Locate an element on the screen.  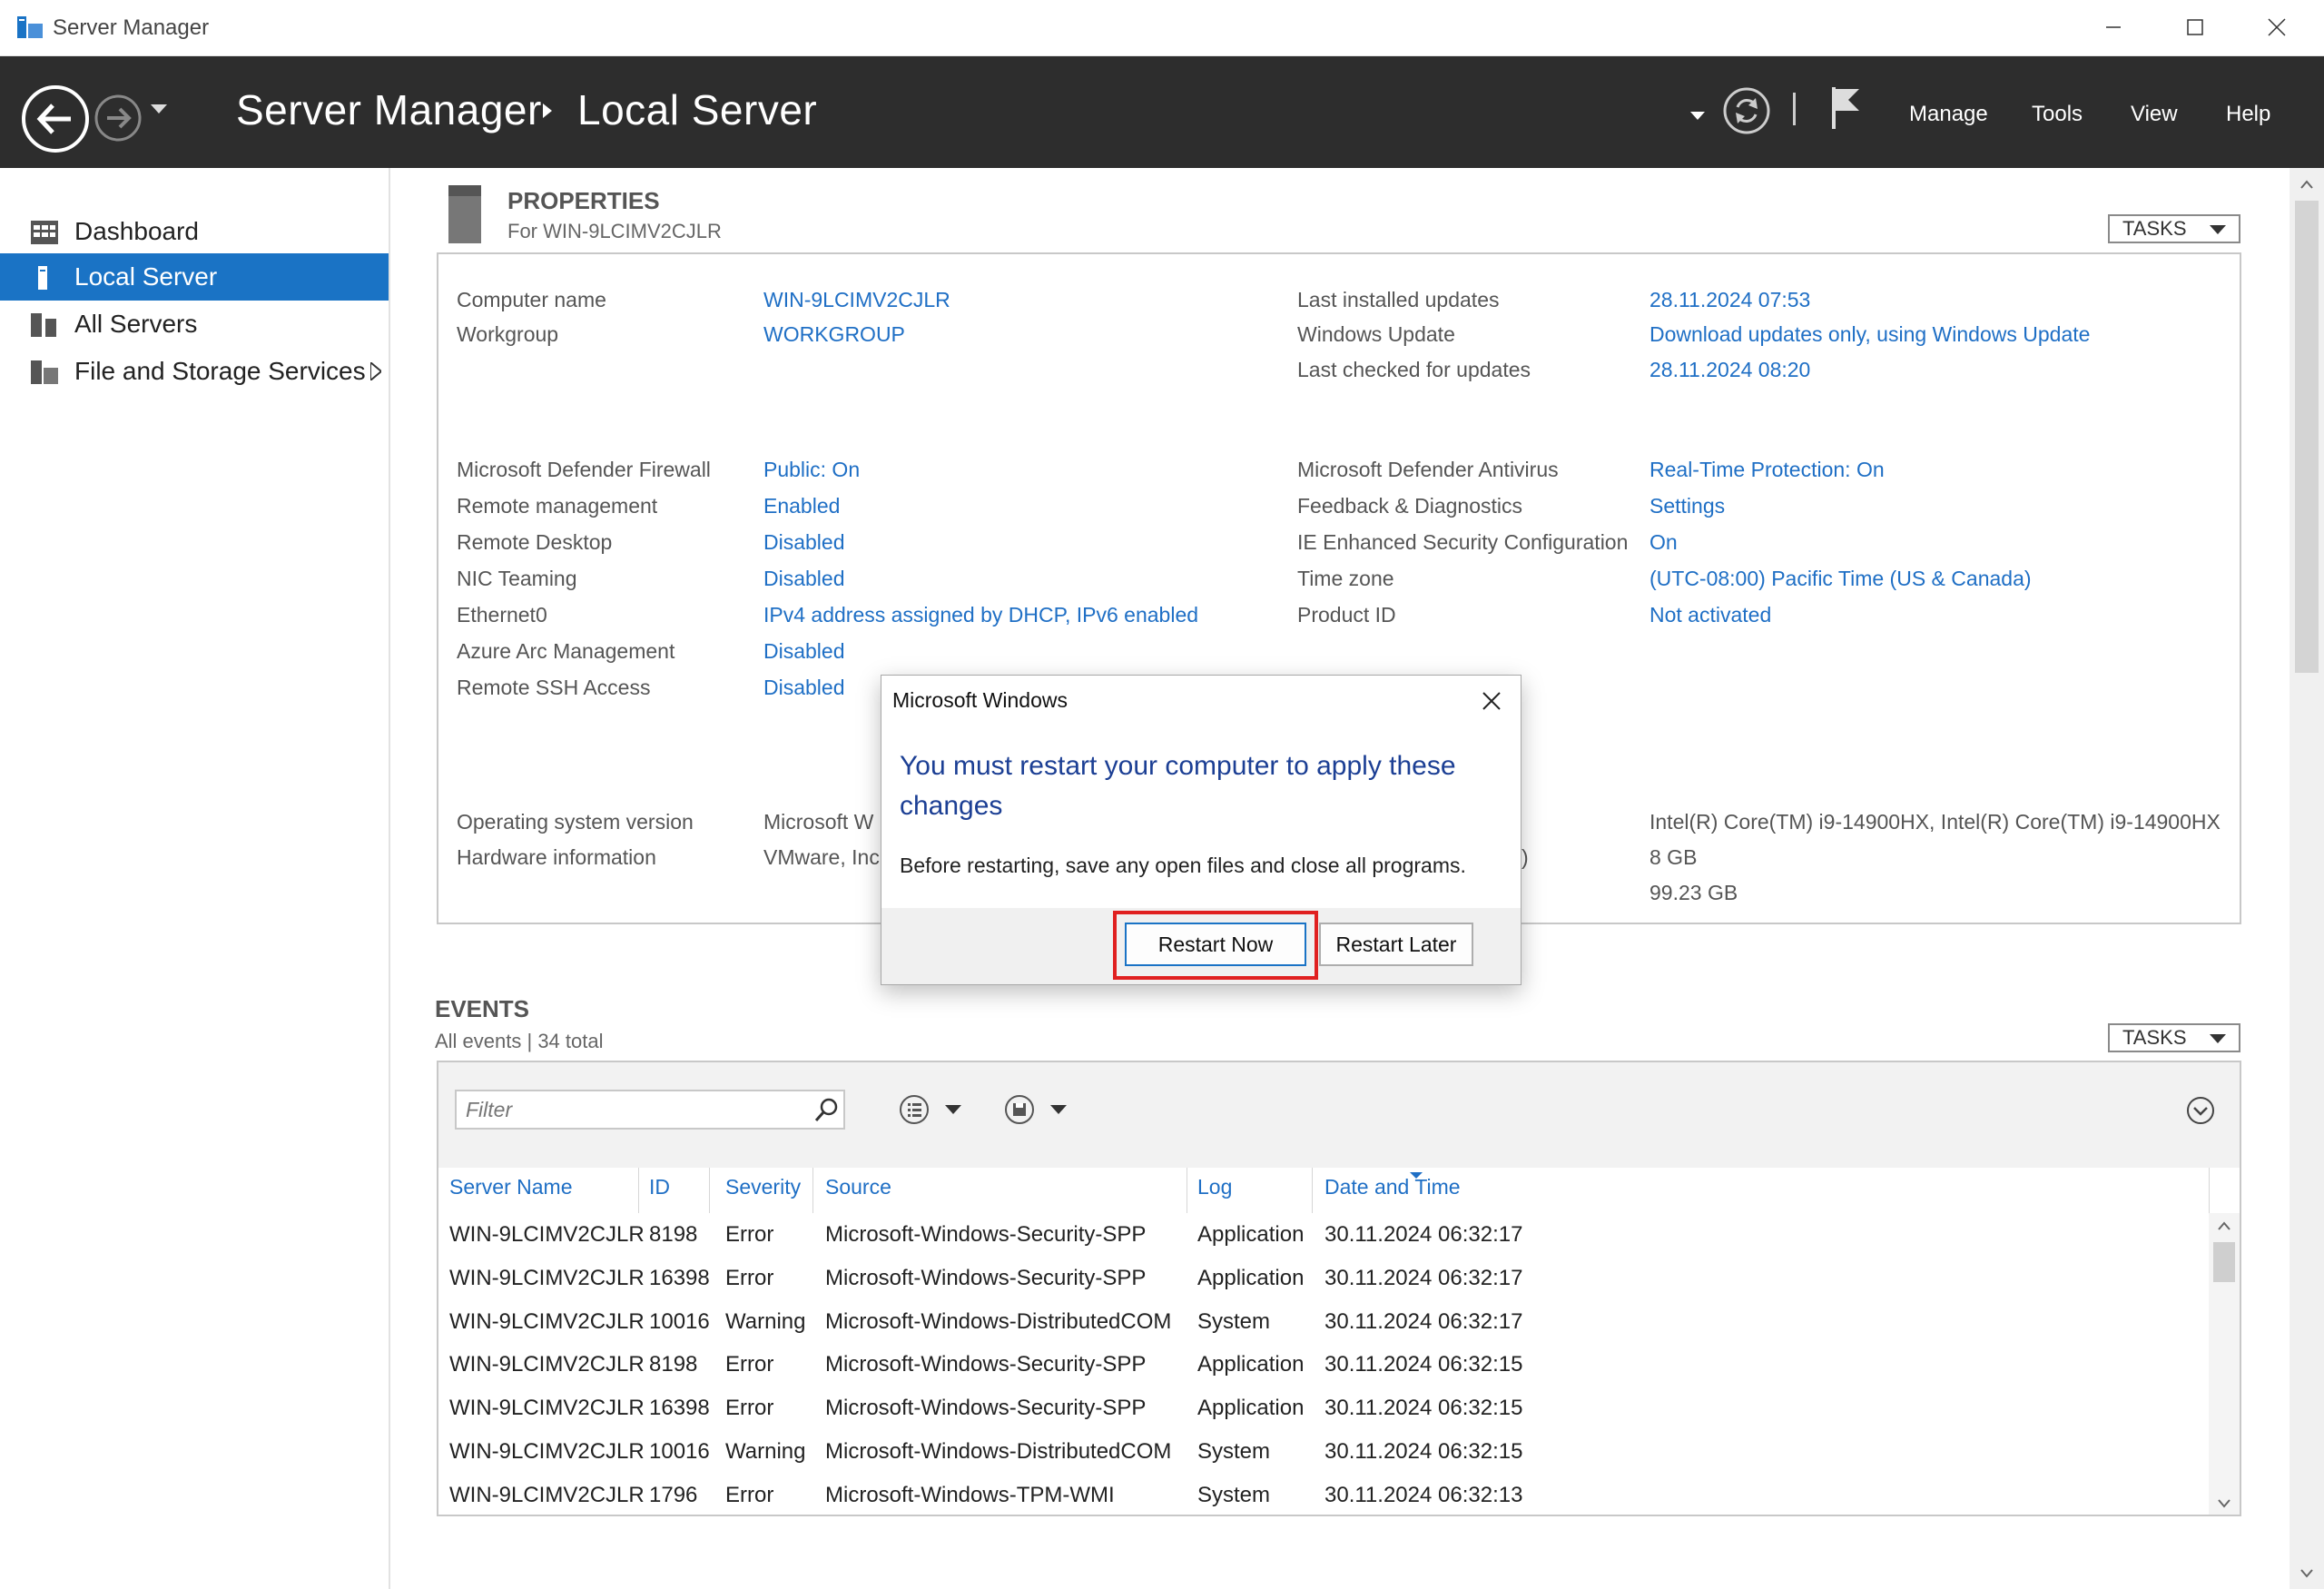
cell-date-time: 30.11.2024 06:32:17 is located at coordinates (1423, 1234).